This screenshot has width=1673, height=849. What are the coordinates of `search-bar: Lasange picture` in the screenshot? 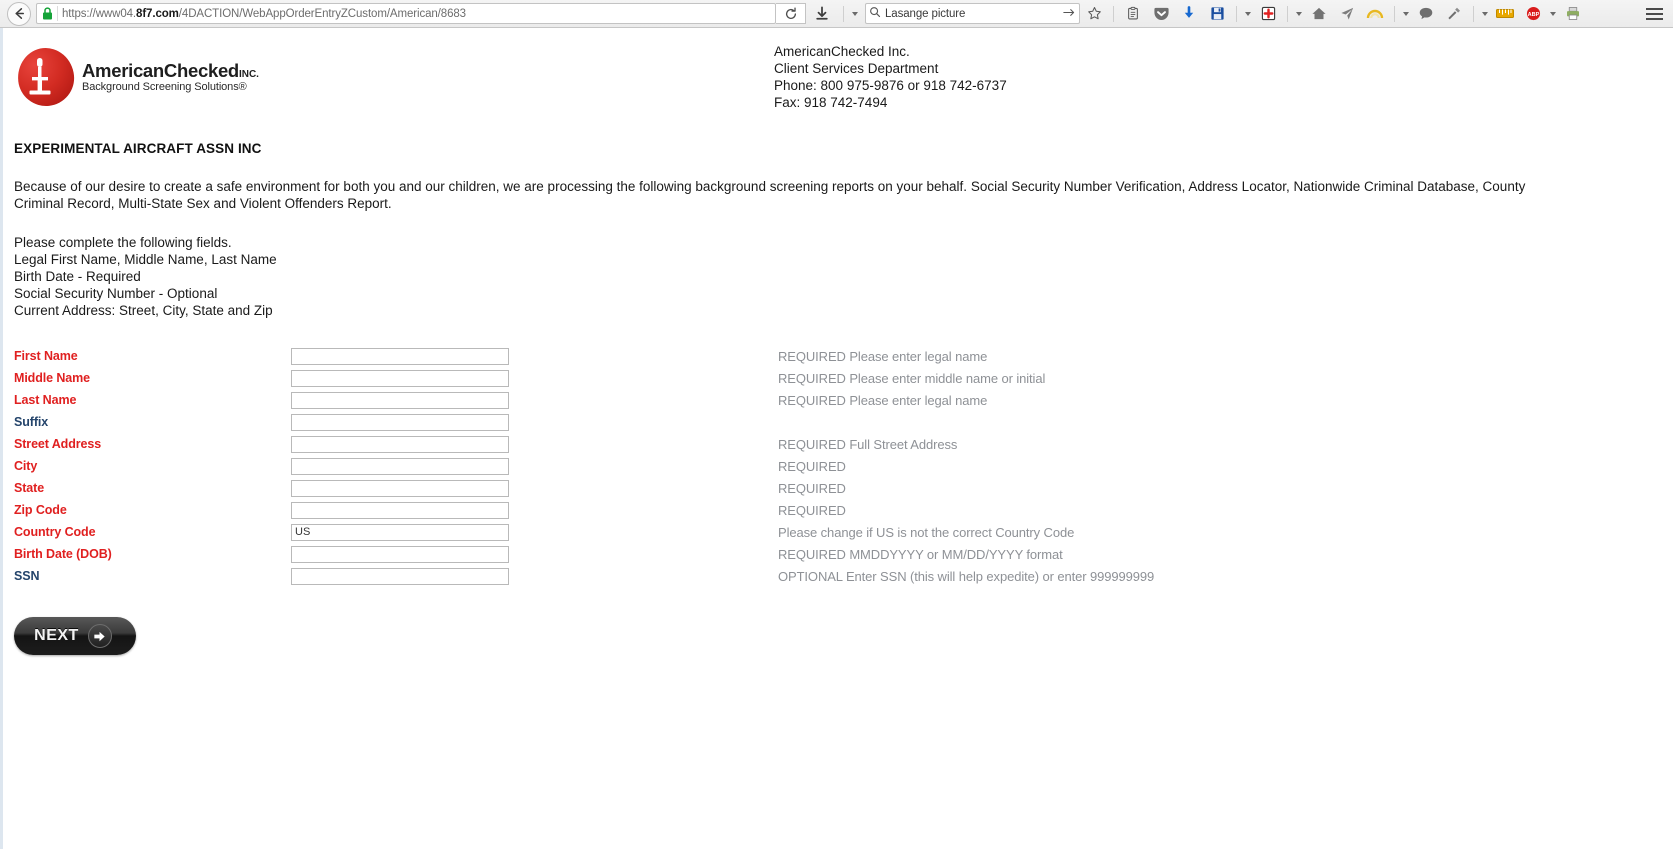 It's located at (972, 13).